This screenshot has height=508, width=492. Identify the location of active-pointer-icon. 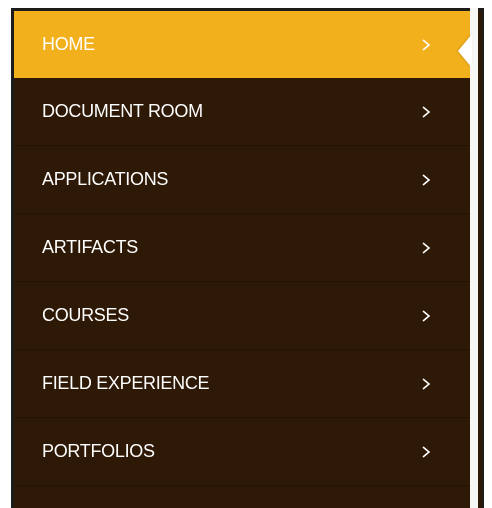
(465, 51).